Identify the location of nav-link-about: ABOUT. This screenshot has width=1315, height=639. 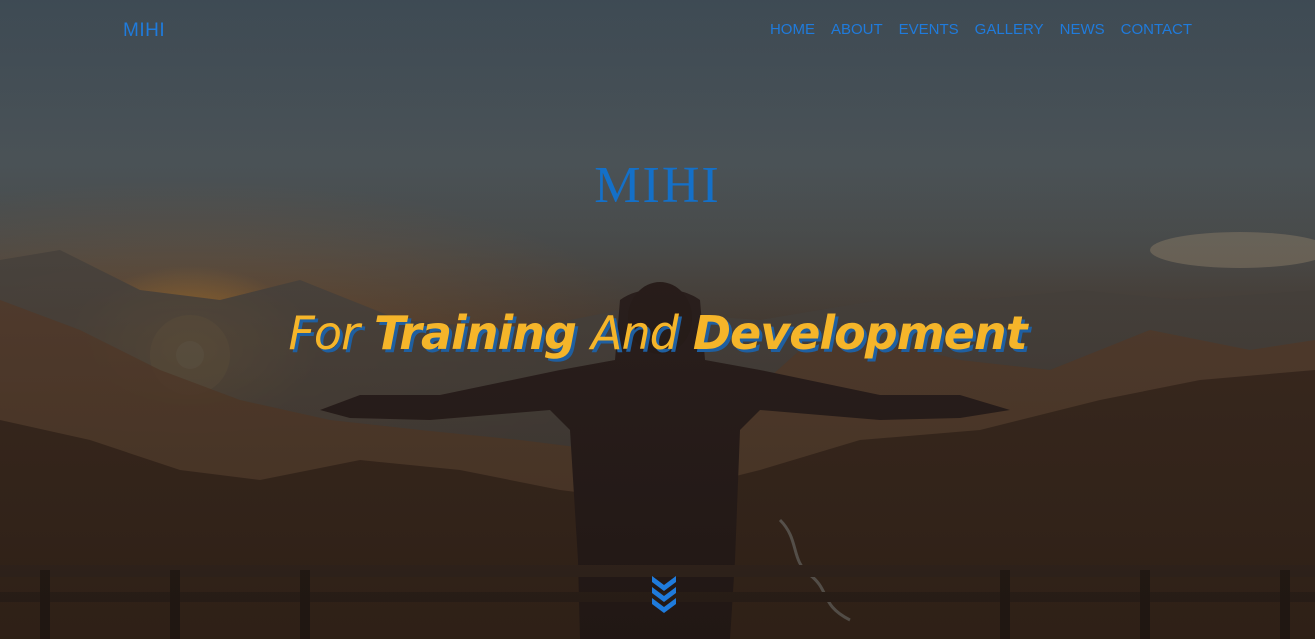
(857, 29).